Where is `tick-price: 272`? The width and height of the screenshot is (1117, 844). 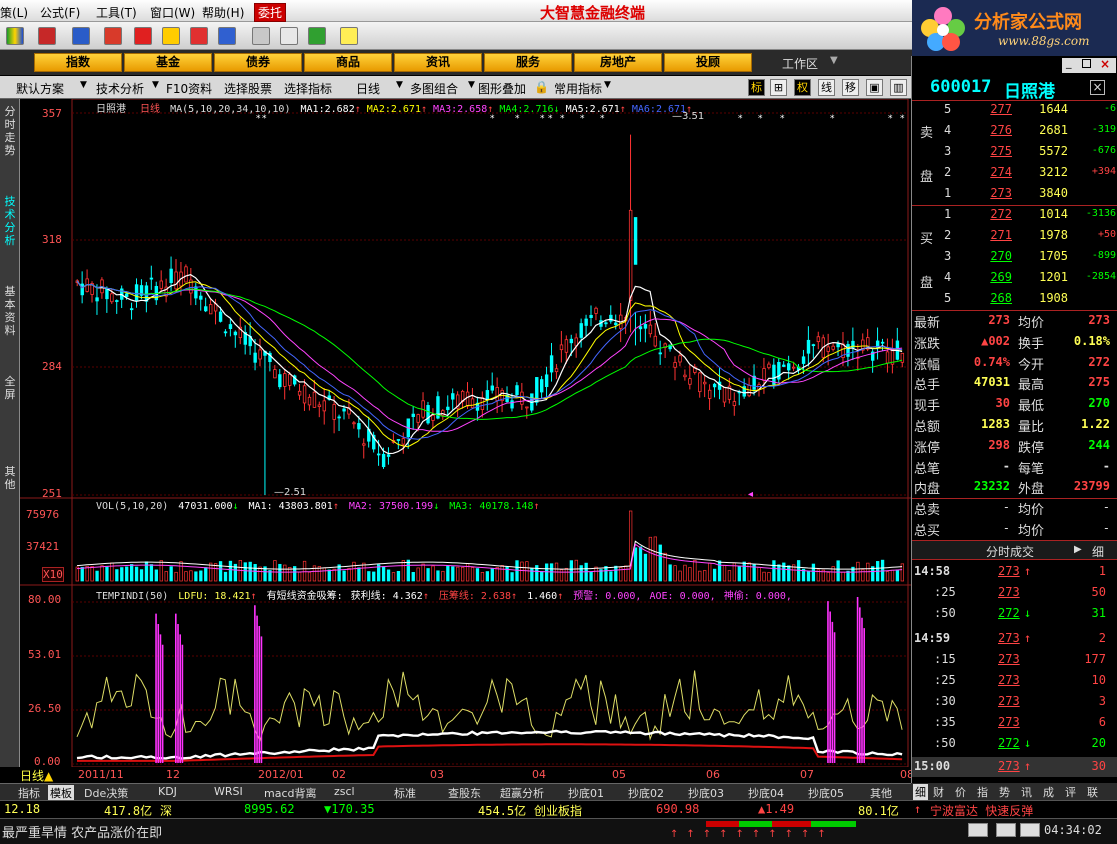 tick-price: 272 is located at coordinates (1009, 613).